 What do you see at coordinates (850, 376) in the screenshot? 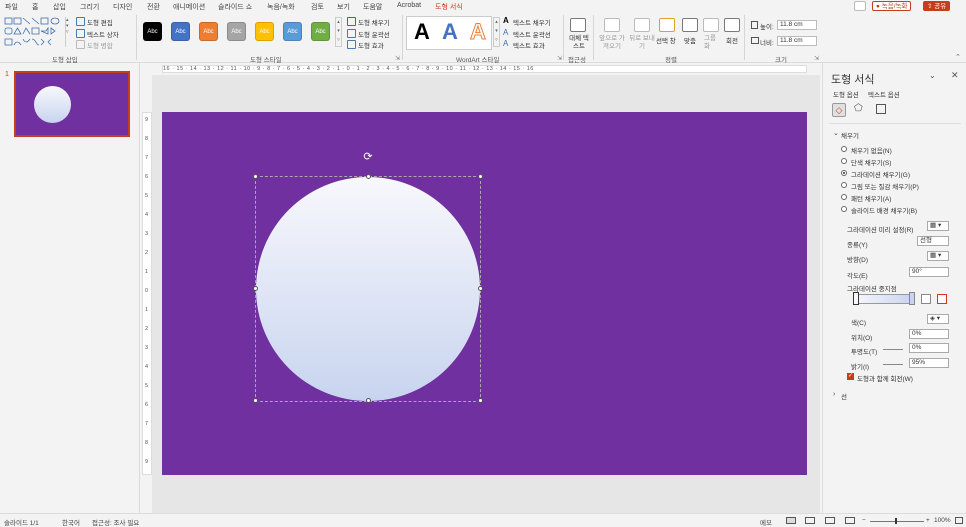
I see `rotate-with-shape-checkbox: ✓` at bounding box center [850, 376].